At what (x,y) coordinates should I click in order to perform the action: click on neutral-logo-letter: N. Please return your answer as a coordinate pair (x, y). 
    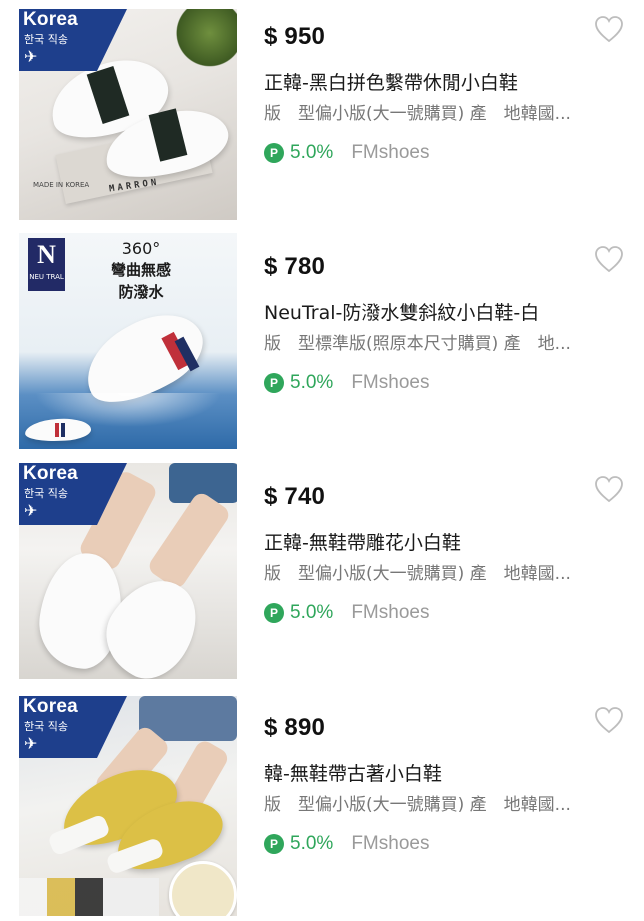
    Looking at the image, I should click on (46, 254).